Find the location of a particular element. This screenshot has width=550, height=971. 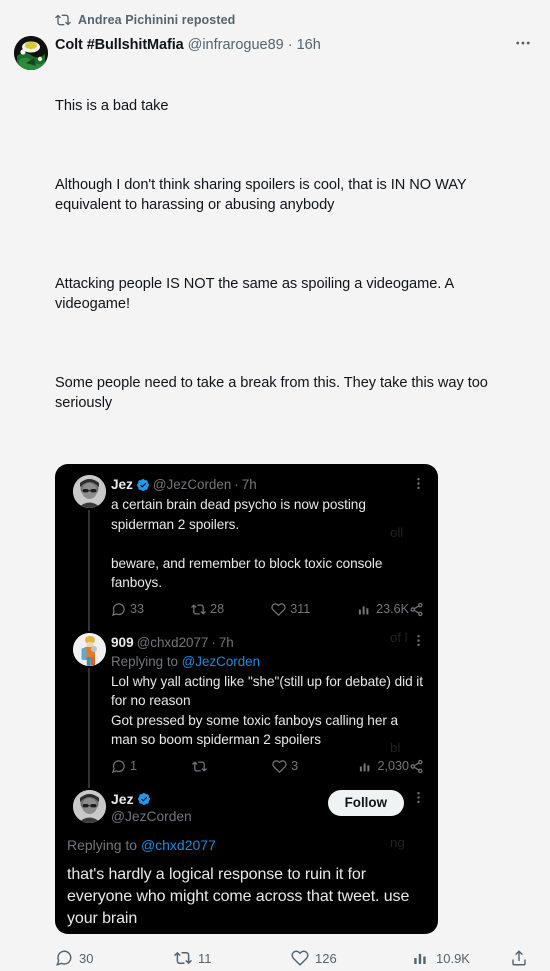

retweet-action: 28 is located at coordinates (231, 609).